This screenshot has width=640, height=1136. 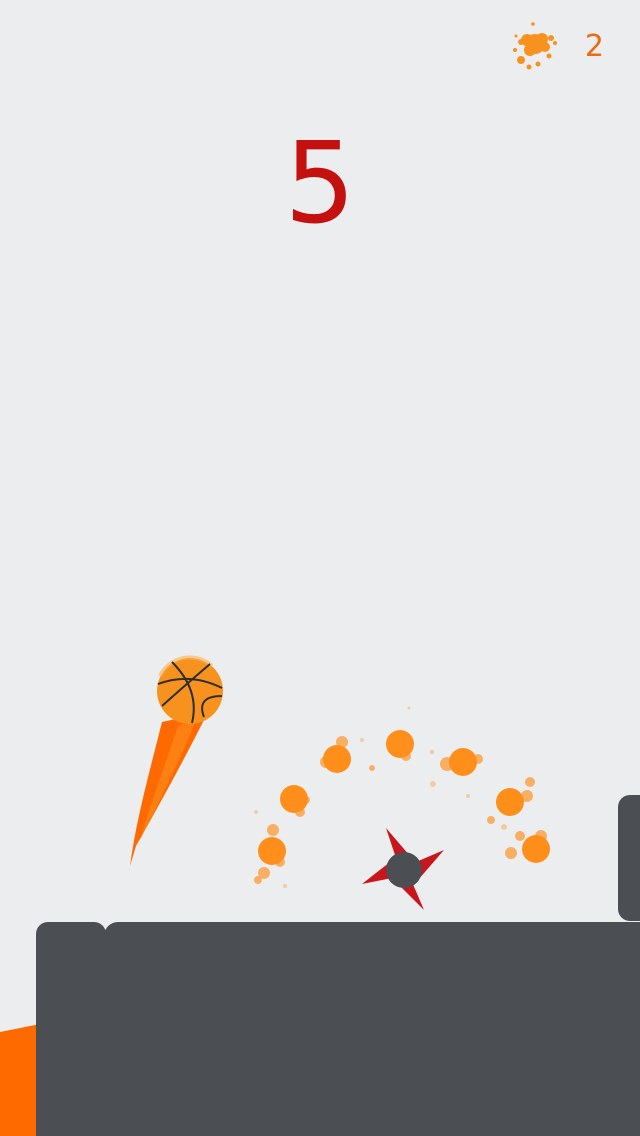 What do you see at coordinates (403, 869) in the screenshot?
I see `red-shuriken-icon` at bounding box center [403, 869].